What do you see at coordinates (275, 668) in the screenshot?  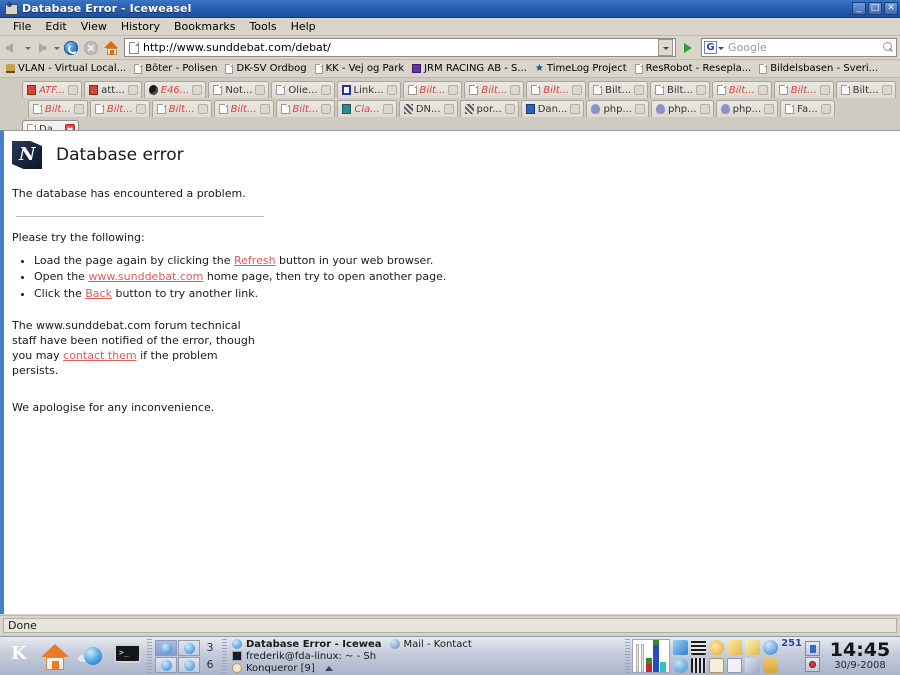 I see `task-konqueror: Konqueror [9]` at bounding box center [275, 668].